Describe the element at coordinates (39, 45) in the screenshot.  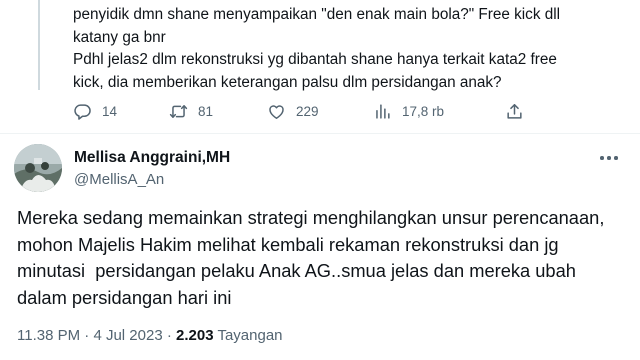
I see `thread-connector-line` at that location.